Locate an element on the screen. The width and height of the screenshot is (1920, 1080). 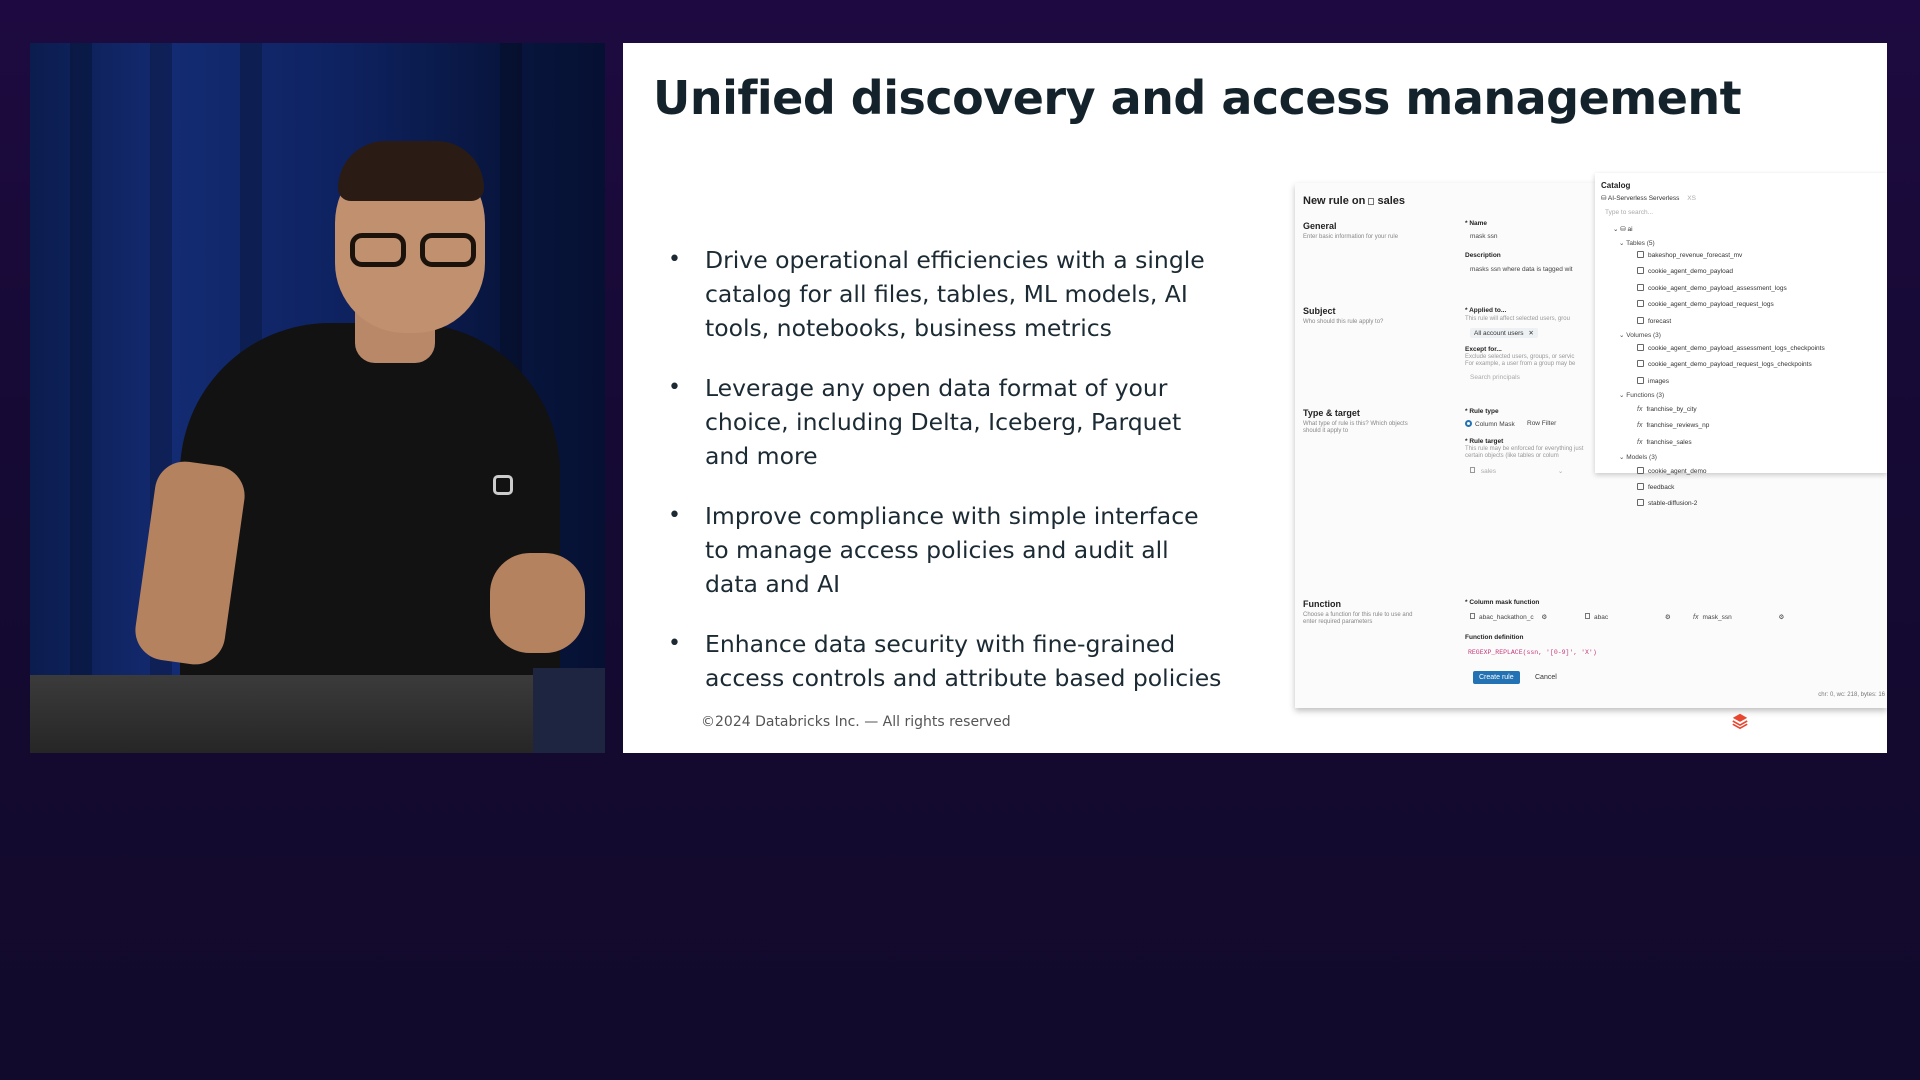
tree-group-volumes: ⌄ Volumes (3) is located at coordinates (1640, 335).